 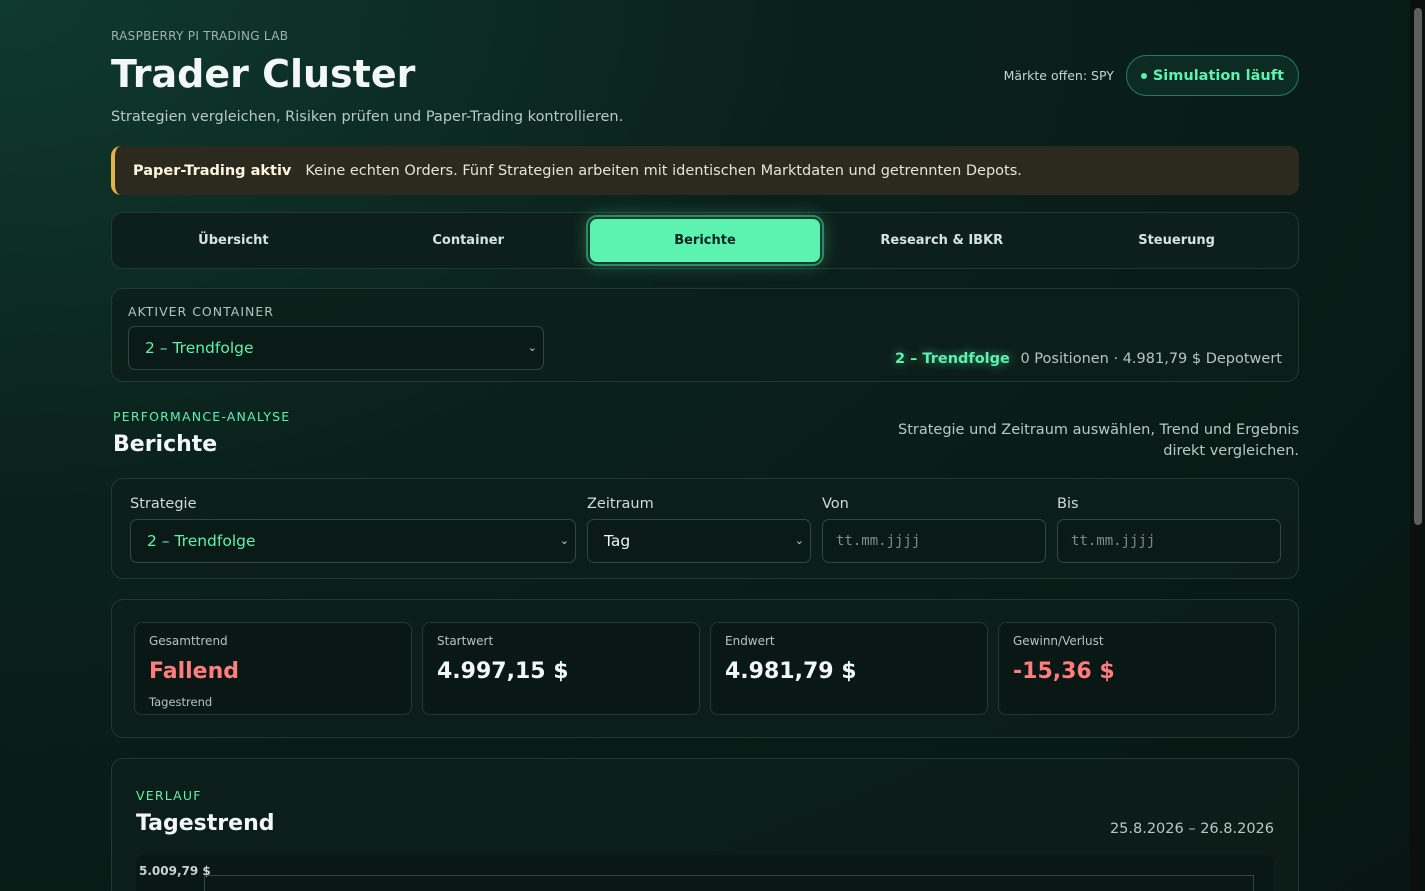 What do you see at coordinates (205, 823) in the screenshot?
I see `history-title: Tagestrend` at bounding box center [205, 823].